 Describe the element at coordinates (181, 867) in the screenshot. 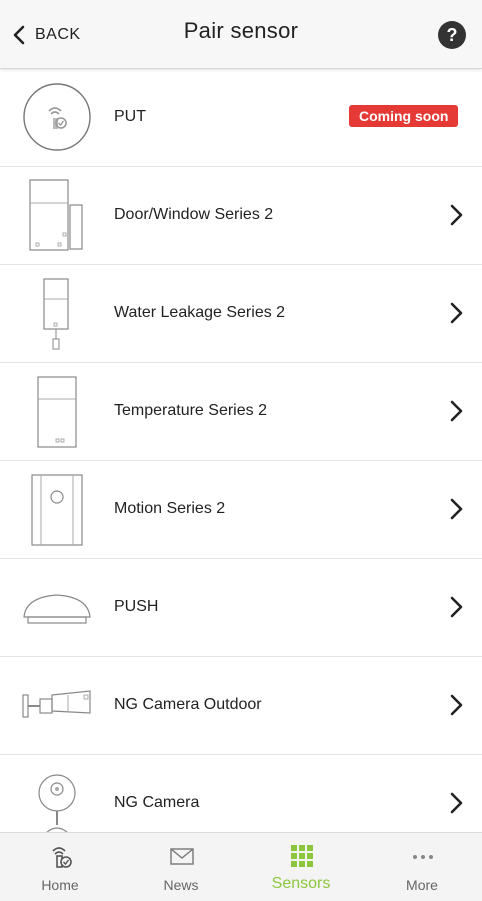

I see `tab-news: News` at that location.